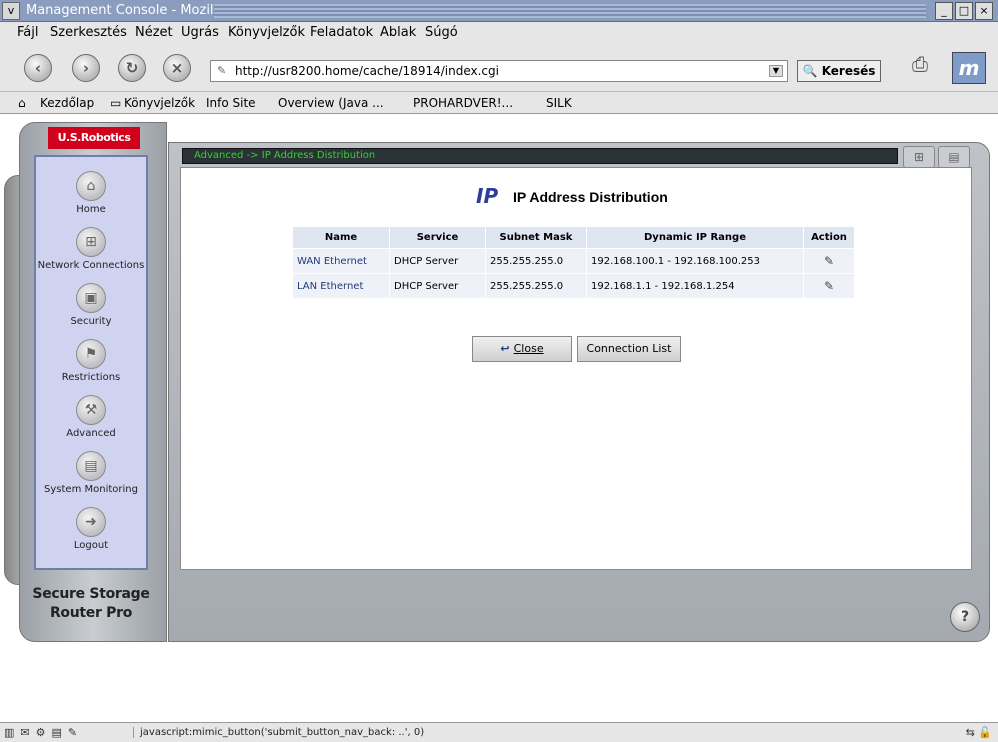 The width and height of the screenshot is (998, 742). I want to click on mozilla-logo: m, so click(969, 68).